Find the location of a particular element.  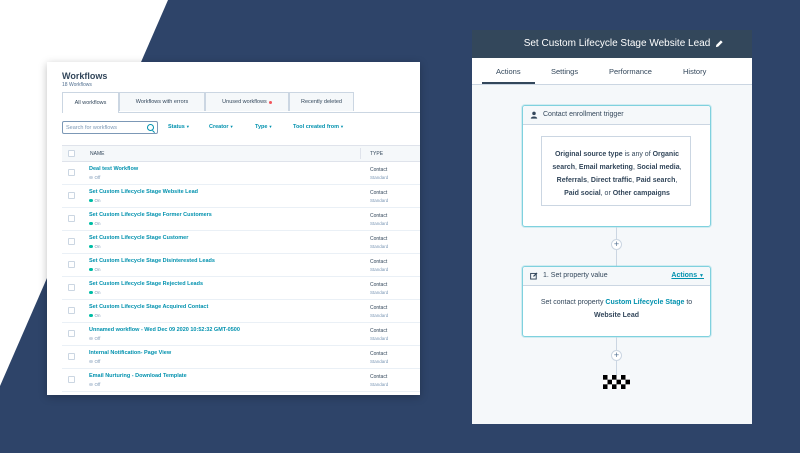

status-filter: Status▼ is located at coordinates (179, 127).